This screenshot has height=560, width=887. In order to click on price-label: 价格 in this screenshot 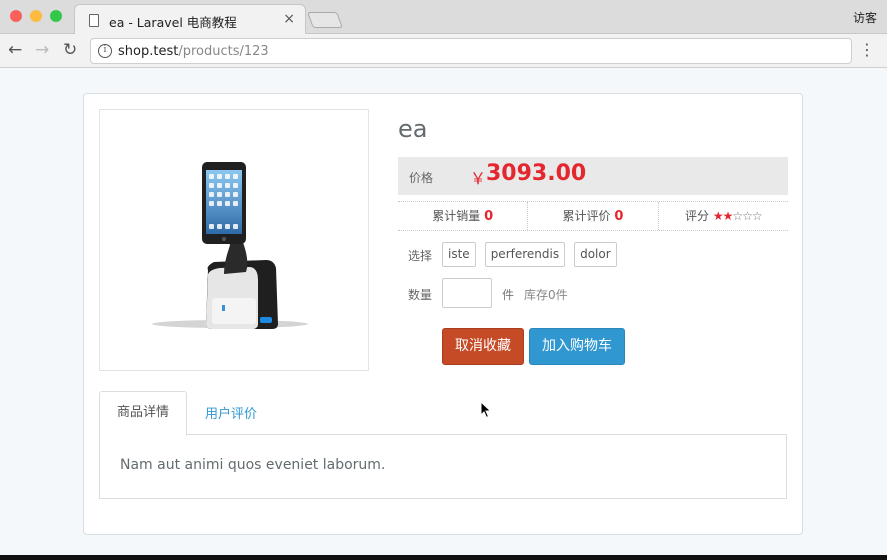, I will do `click(421, 178)`.